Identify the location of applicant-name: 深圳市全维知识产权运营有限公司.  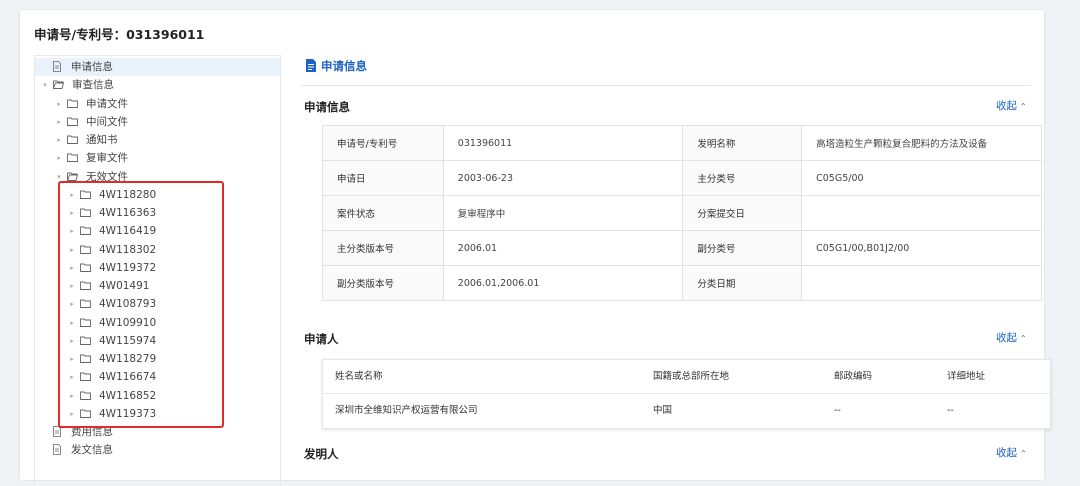
(406, 410).